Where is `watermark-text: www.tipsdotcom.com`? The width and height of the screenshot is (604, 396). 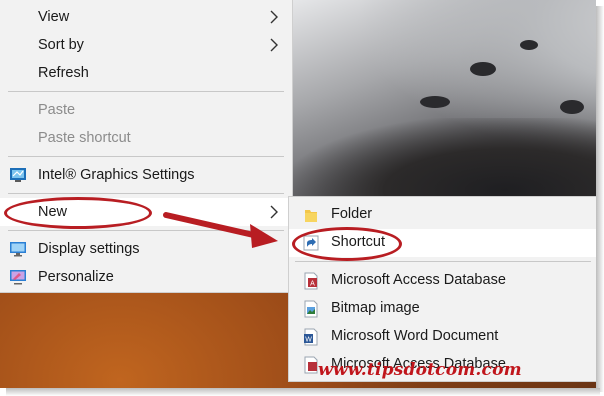 watermark-text: www.tipsdotcom.com is located at coordinates (420, 370).